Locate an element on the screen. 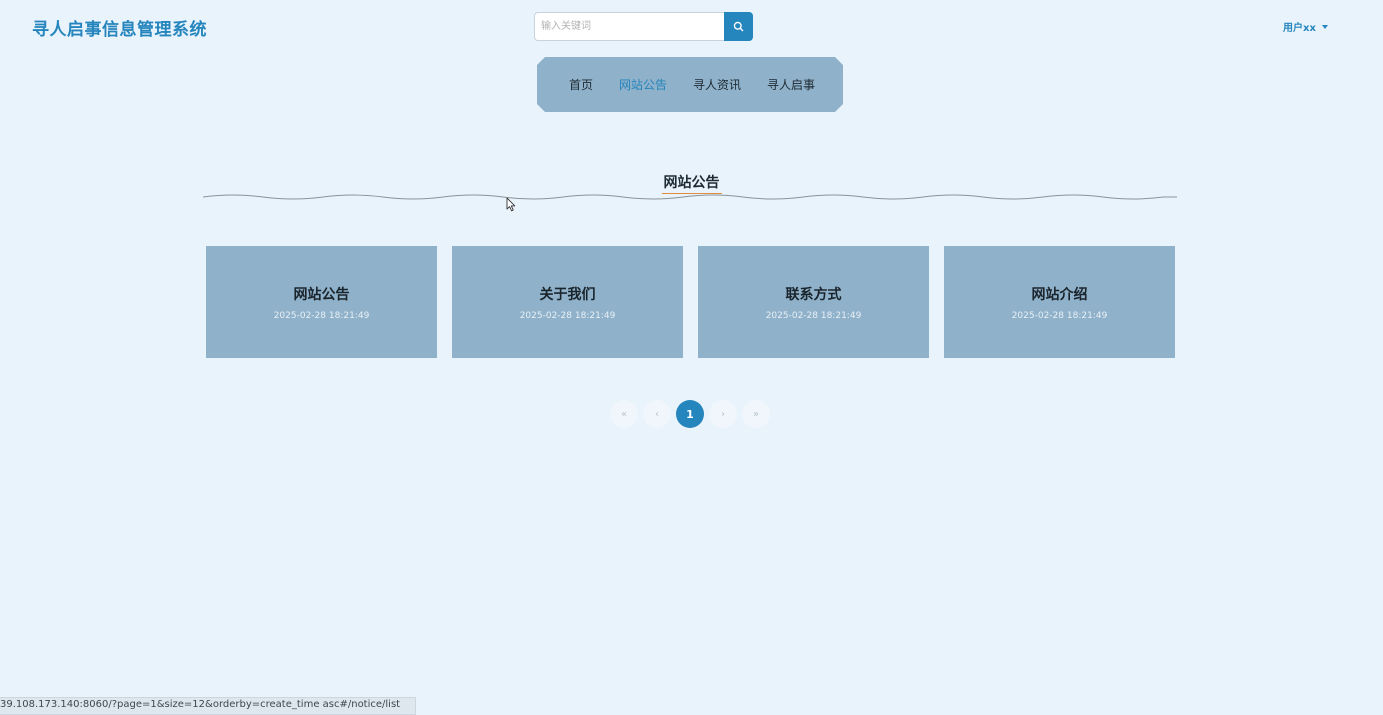 Image resolution: width=1383 pixels, height=715 pixels. notice-card-title: 关于我们 is located at coordinates (567, 294).